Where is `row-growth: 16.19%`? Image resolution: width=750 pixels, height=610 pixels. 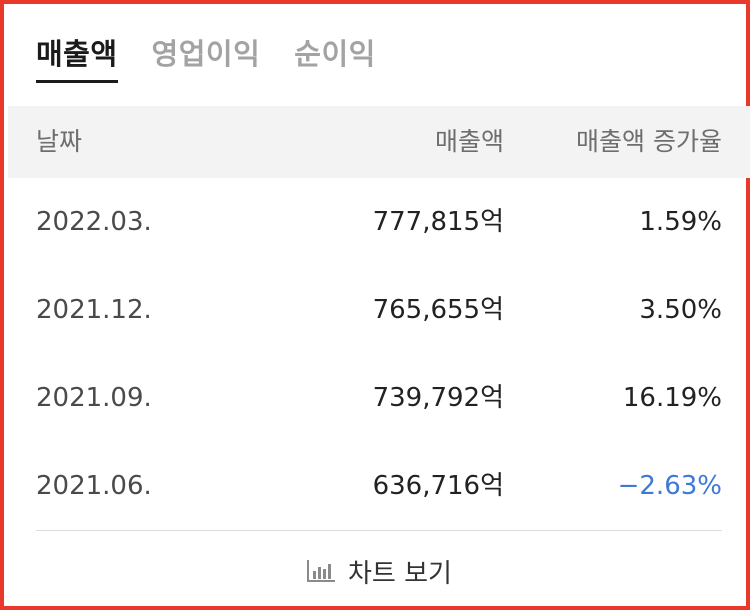 row-growth: 16.19% is located at coordinates (672, 398).